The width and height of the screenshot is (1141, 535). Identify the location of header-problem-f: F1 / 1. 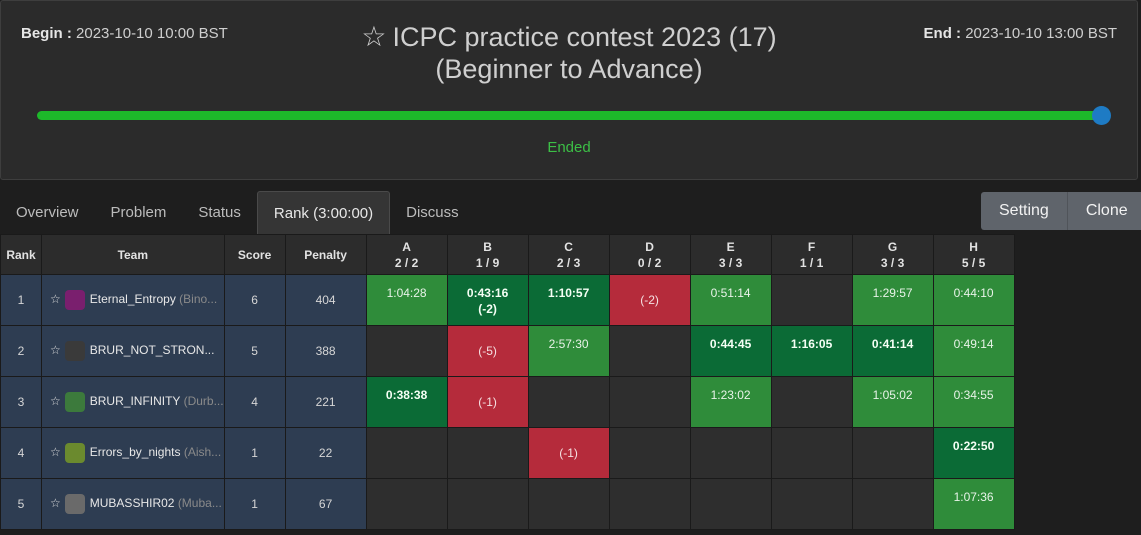
(811, 254).